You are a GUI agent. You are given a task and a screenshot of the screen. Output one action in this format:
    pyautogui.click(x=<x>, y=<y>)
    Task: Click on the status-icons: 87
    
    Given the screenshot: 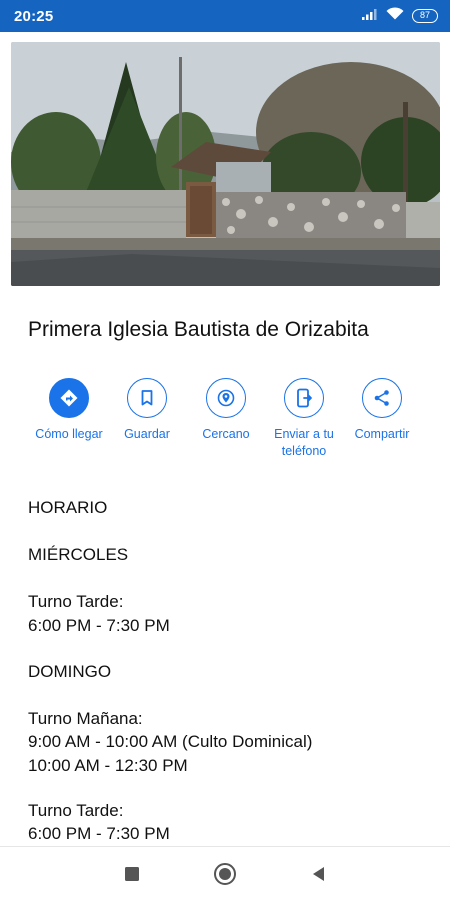 What is the action you would take?
    pyautogui.click(x=400, y=16)
    